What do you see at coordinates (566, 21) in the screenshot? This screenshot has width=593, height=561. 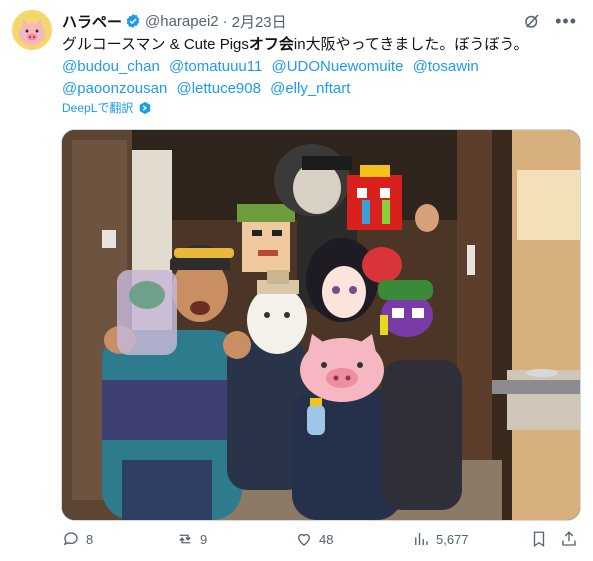 I see `more-icon: •••` at bounding box center [566, 21].